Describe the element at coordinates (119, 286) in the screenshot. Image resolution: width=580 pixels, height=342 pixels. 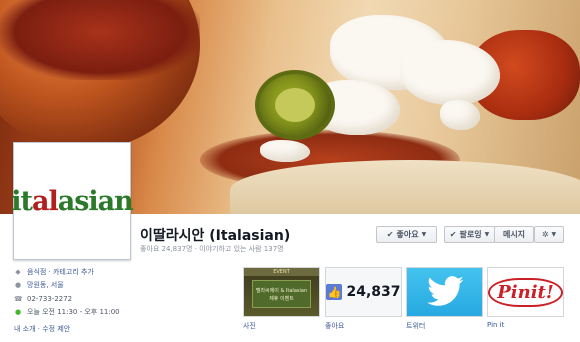
I see `info-address: ● 망원동, 서울` at that location.